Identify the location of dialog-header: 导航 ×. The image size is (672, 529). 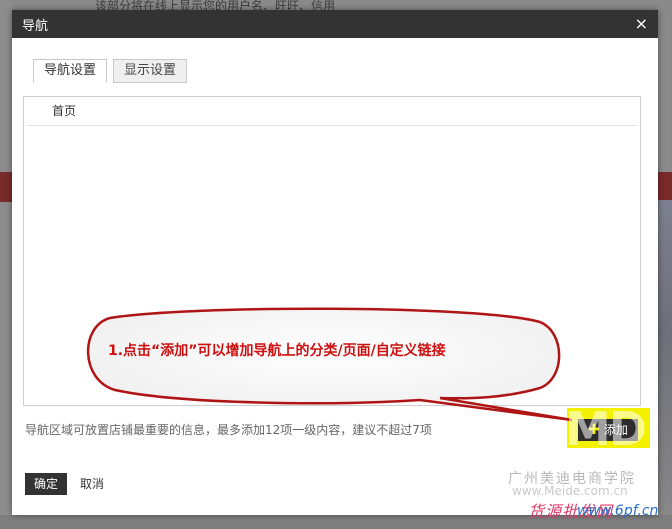
(335, 24).